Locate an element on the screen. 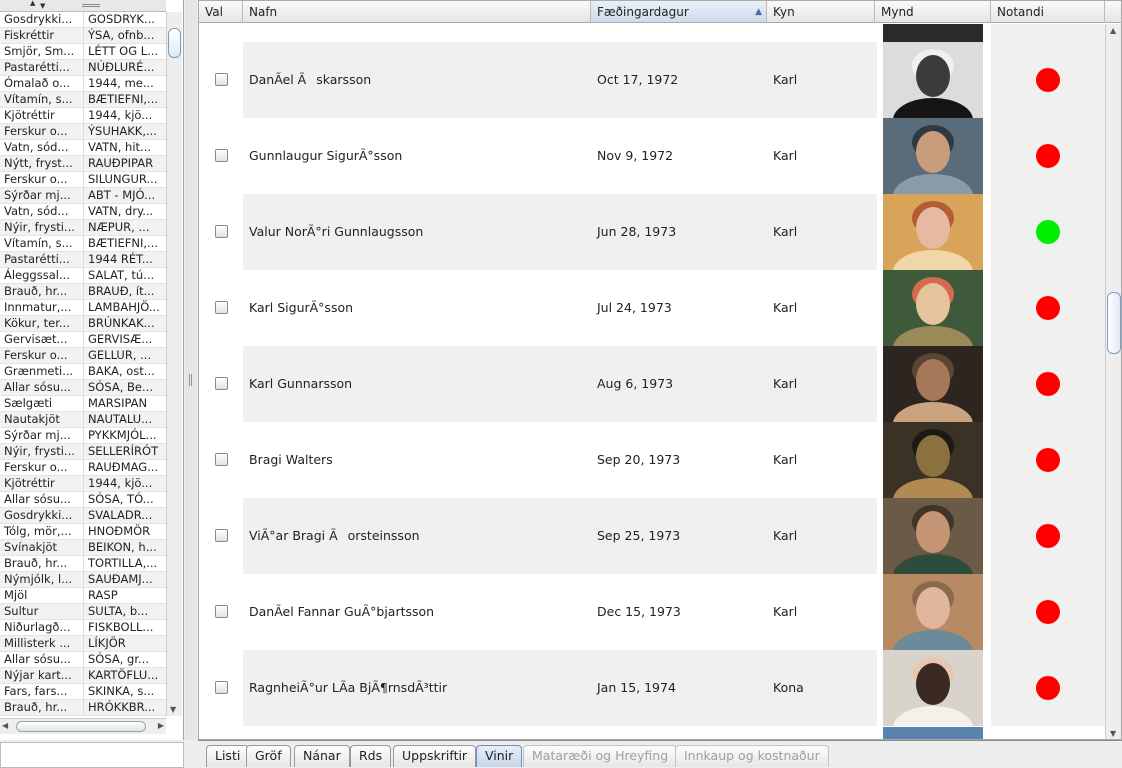 The width and height of the screenshot is (1122, 768). table-row: Bragi Walters Sep 20, 1973 Karl is located at coordinates (652, 460).